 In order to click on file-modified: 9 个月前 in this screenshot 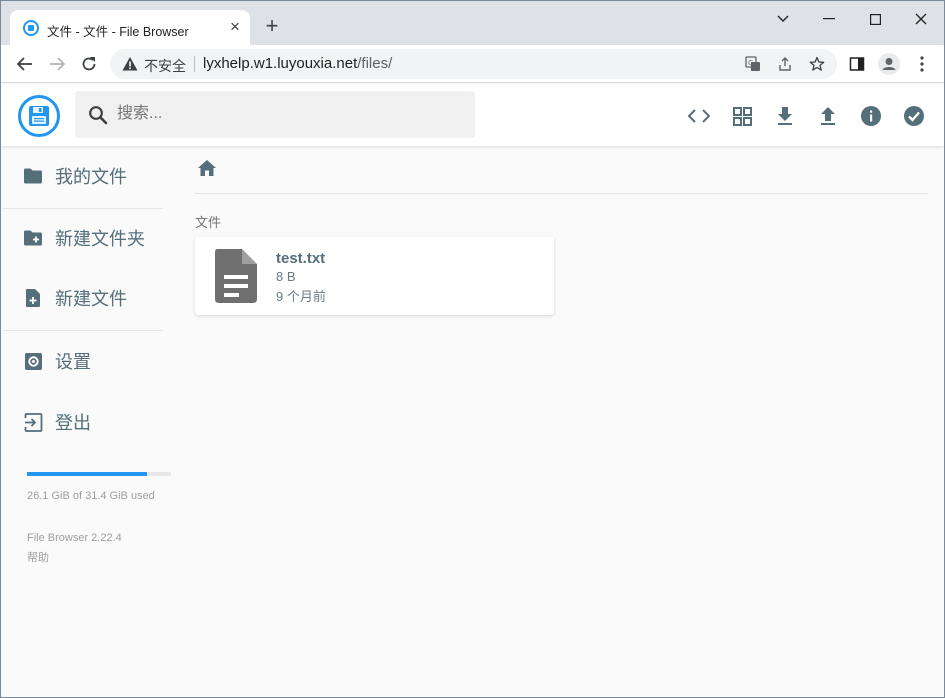, I will do `click(301, 296)`.